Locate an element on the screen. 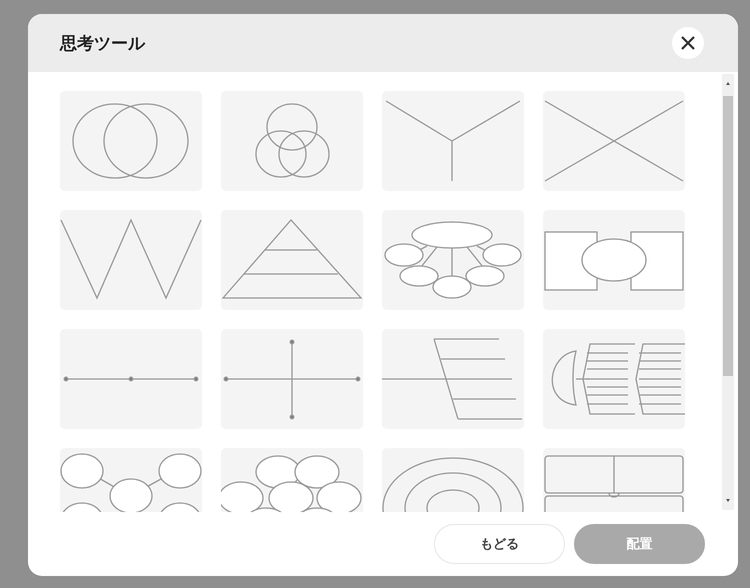 This screenshot has width=750, height=588. back-button: もどる is located at coordinates (499, 544).